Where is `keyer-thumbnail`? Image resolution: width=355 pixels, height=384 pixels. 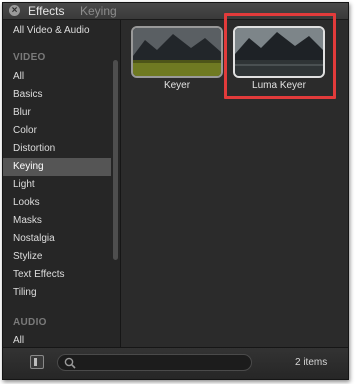 keyer-thumbnail is located at coordinates (177, 52).